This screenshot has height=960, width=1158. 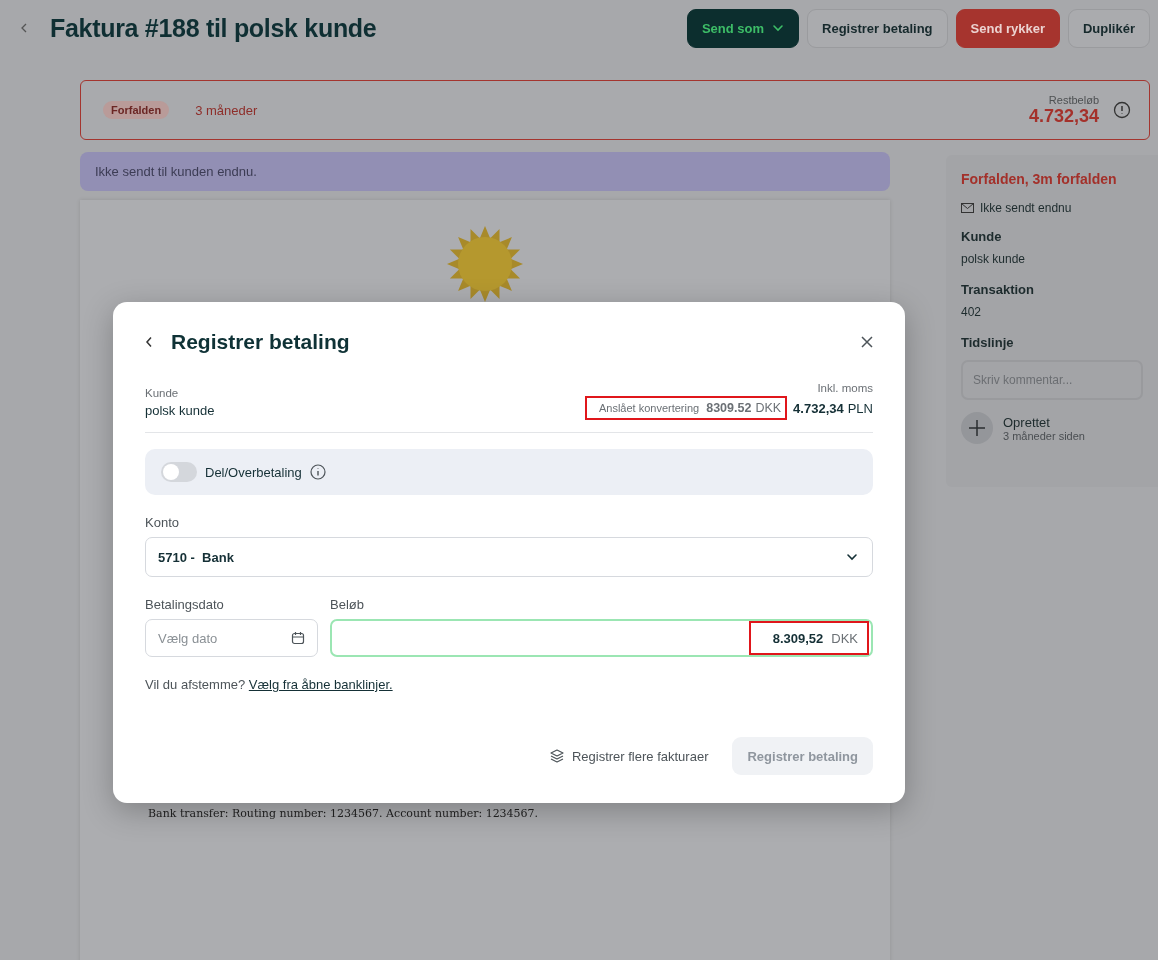 I want to click on back-chevron-icon, so click(x=149, y=342).